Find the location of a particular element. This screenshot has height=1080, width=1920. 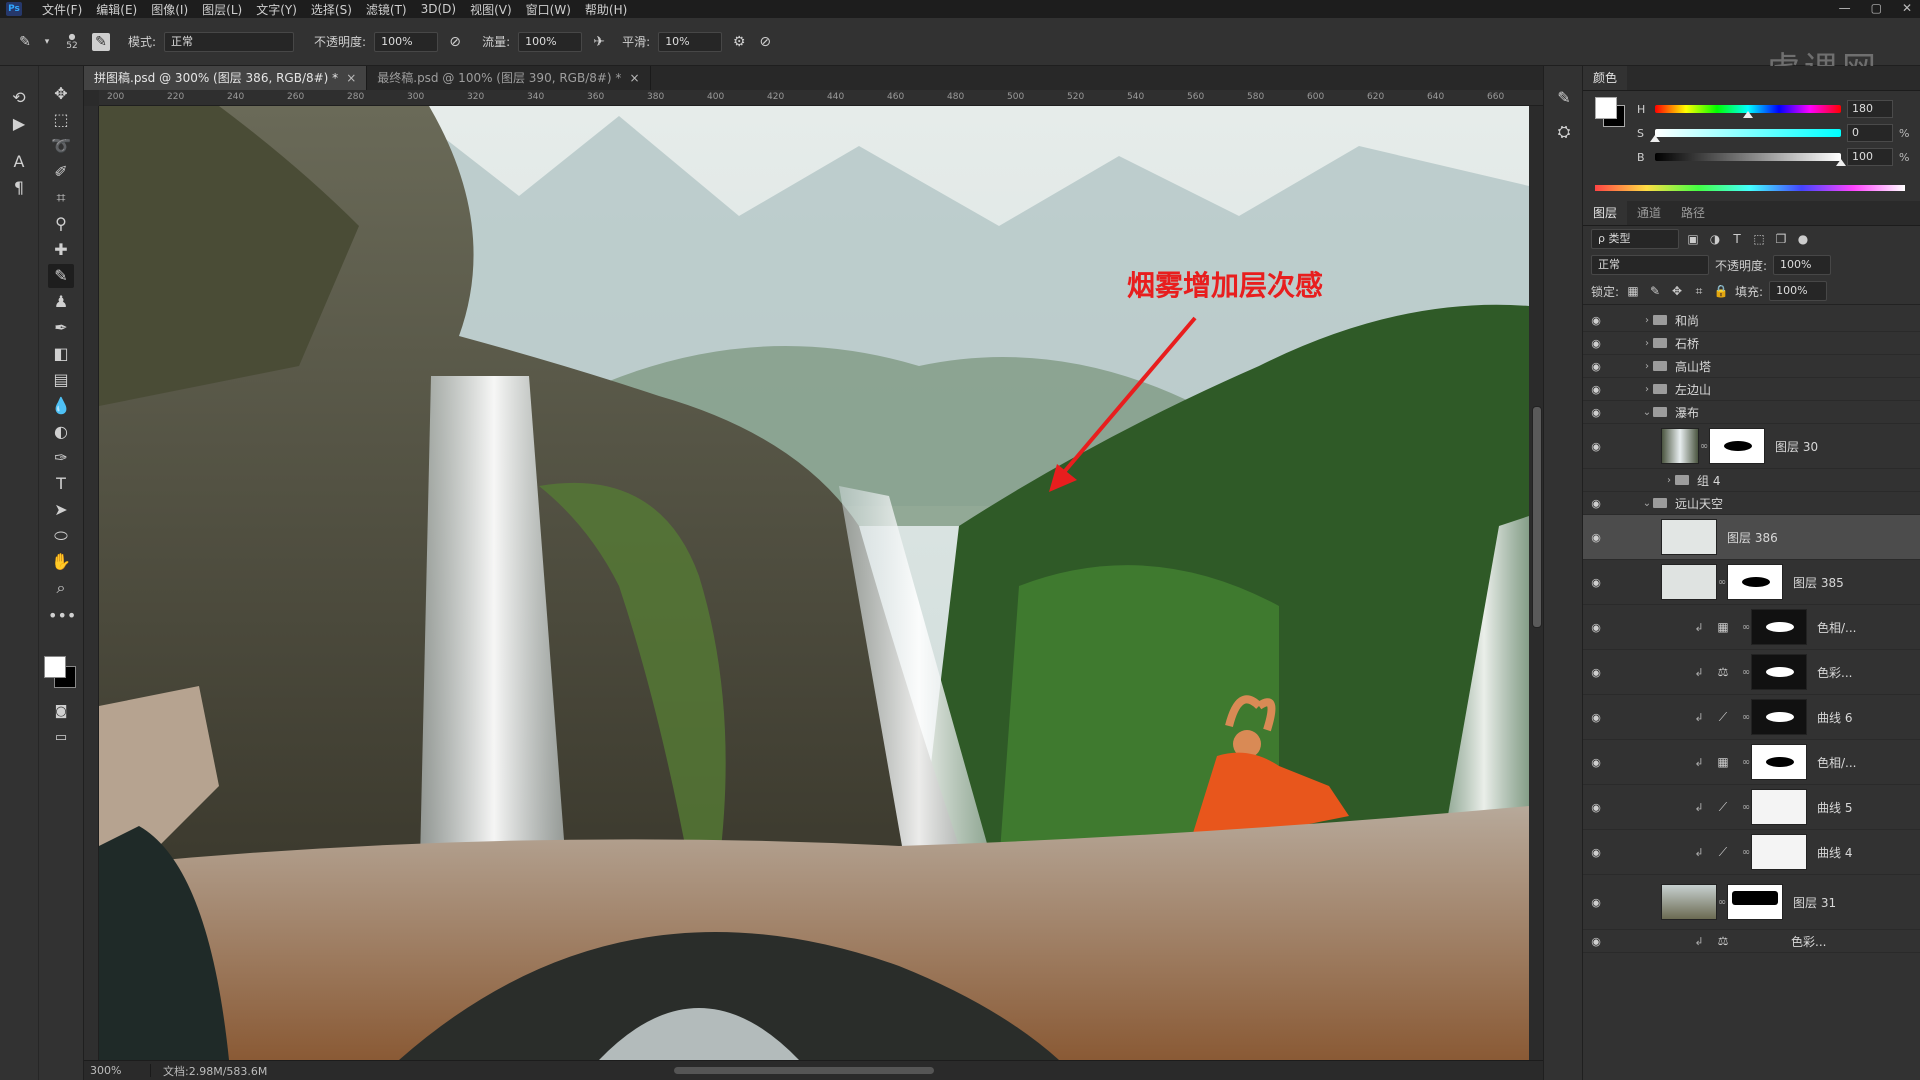

menu-help: 帮助(H) is located at coordinates (606, 9).